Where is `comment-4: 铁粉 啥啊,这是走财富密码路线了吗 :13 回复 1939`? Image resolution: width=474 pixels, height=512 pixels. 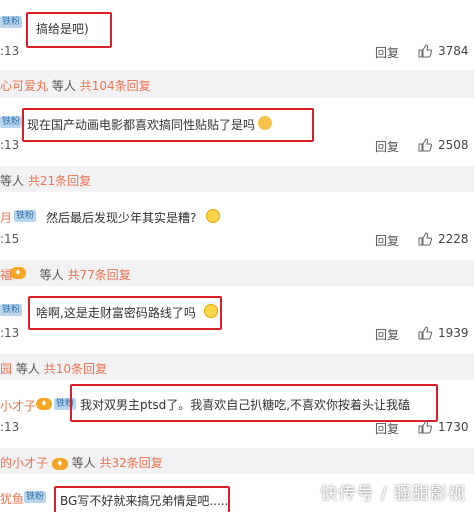
comment-4: 铁粉 啥啊,这是走财富密码路线了吗 :13 回复 1939 is located at coordinates (237, 320).